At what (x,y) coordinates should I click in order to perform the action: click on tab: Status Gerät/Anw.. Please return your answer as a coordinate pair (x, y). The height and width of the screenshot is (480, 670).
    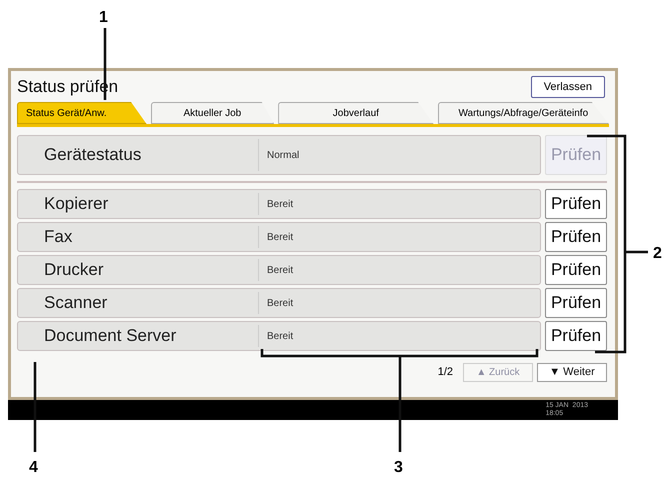
    Looking at the image, I should click on (82, 113).